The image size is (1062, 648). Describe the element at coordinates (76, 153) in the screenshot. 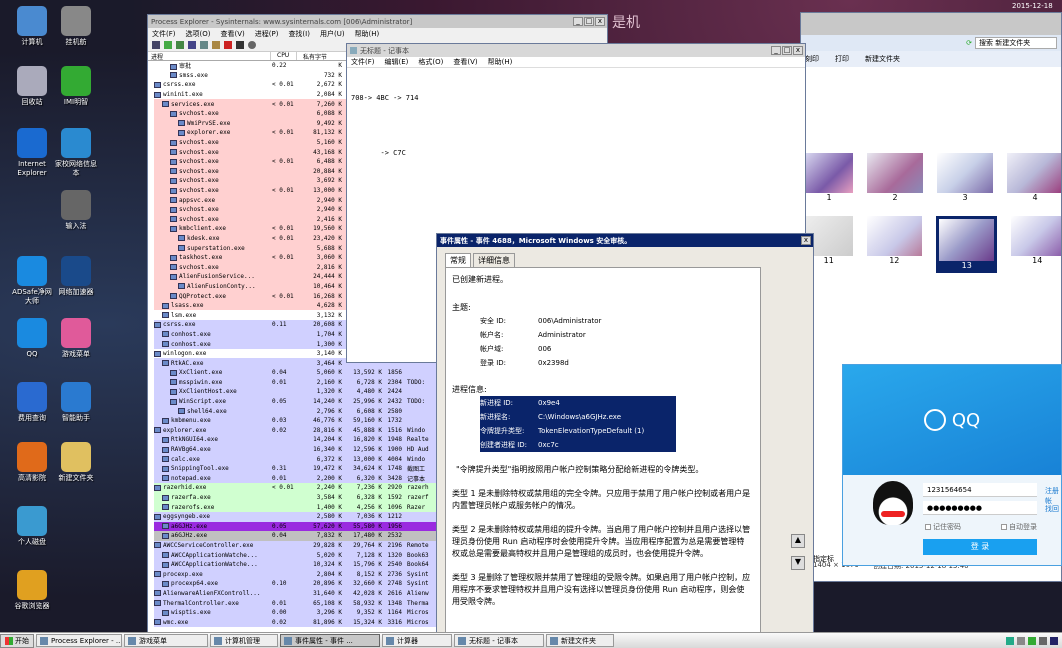

I see `desktop-icon: 家校网络信息本` at that location.